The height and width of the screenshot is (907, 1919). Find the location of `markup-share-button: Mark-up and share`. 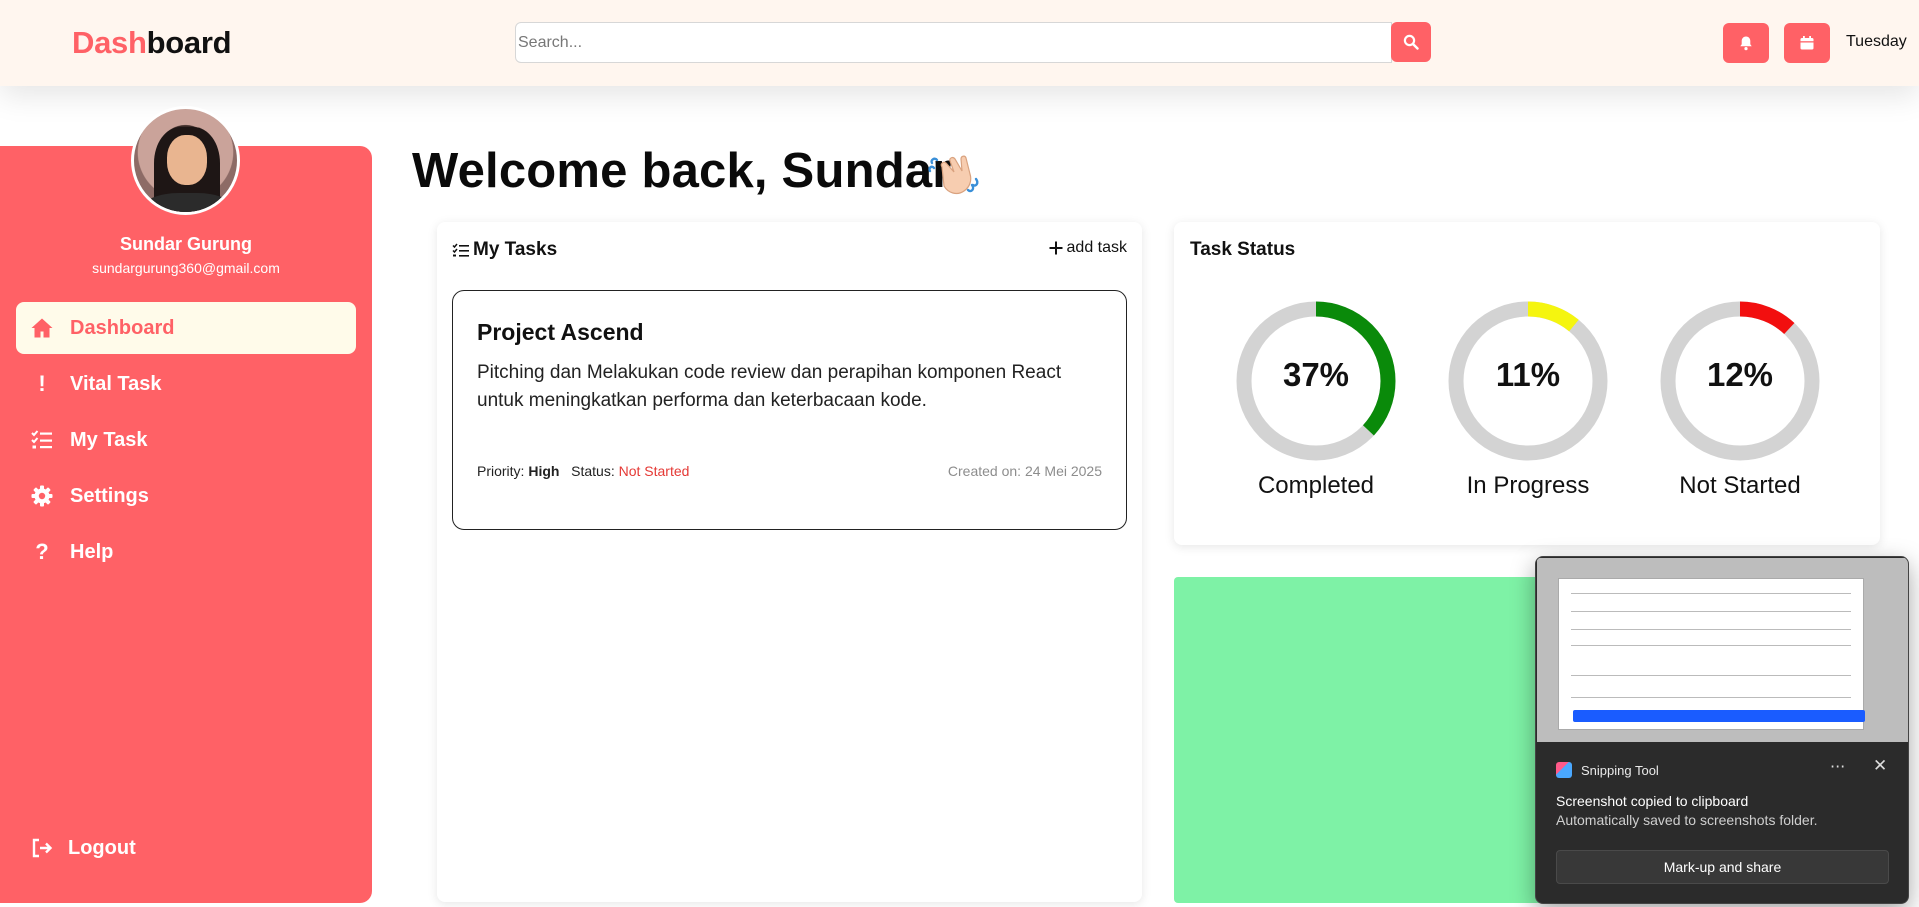

markup-share-button: Mark-up and share is located at coordinates (1722, 867).